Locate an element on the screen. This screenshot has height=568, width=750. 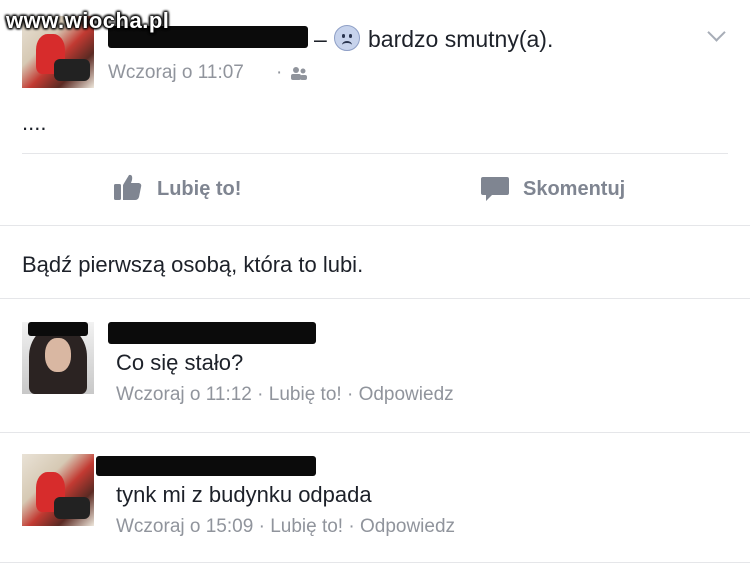
comment-button: Skomentuj is located at coordinates (570, 189).